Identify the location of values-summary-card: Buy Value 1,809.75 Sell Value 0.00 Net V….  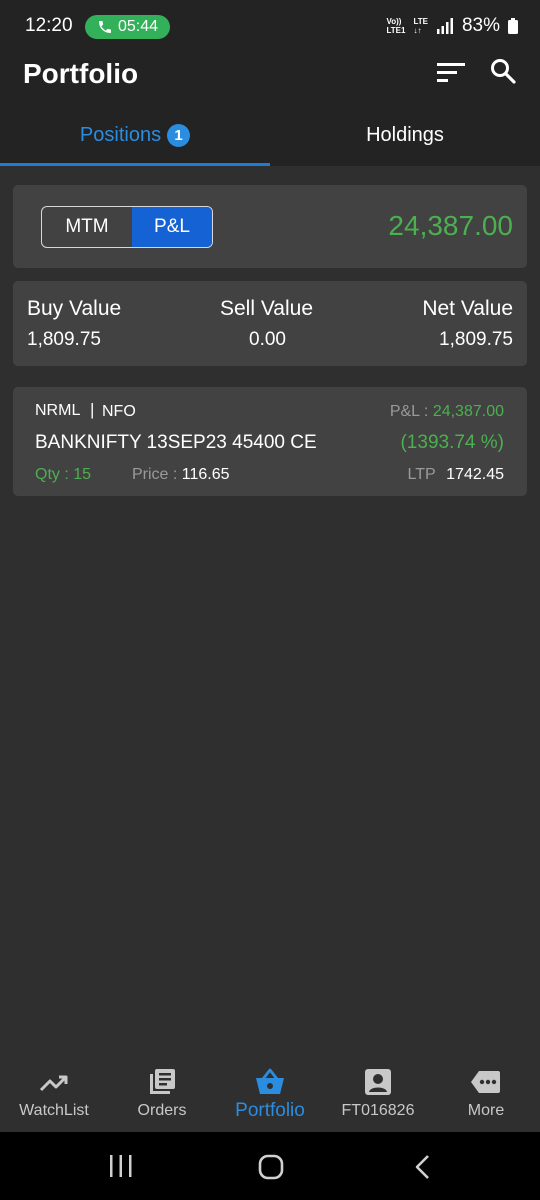
(270, 323).